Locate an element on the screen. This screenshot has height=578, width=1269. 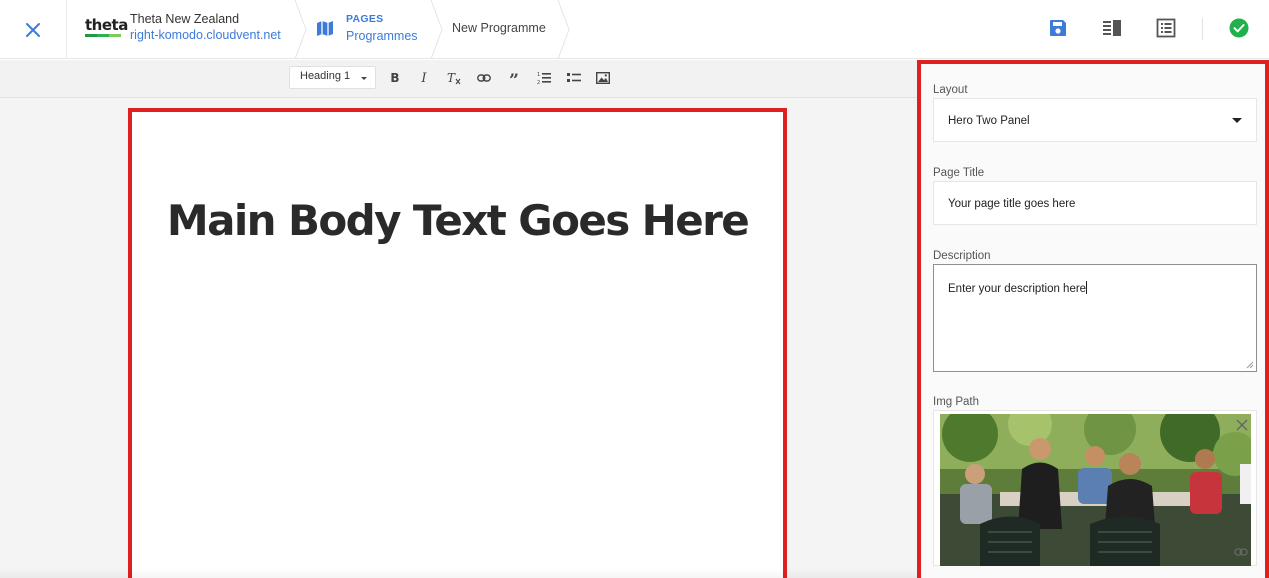
close-button is located at coordinates (33, 29).